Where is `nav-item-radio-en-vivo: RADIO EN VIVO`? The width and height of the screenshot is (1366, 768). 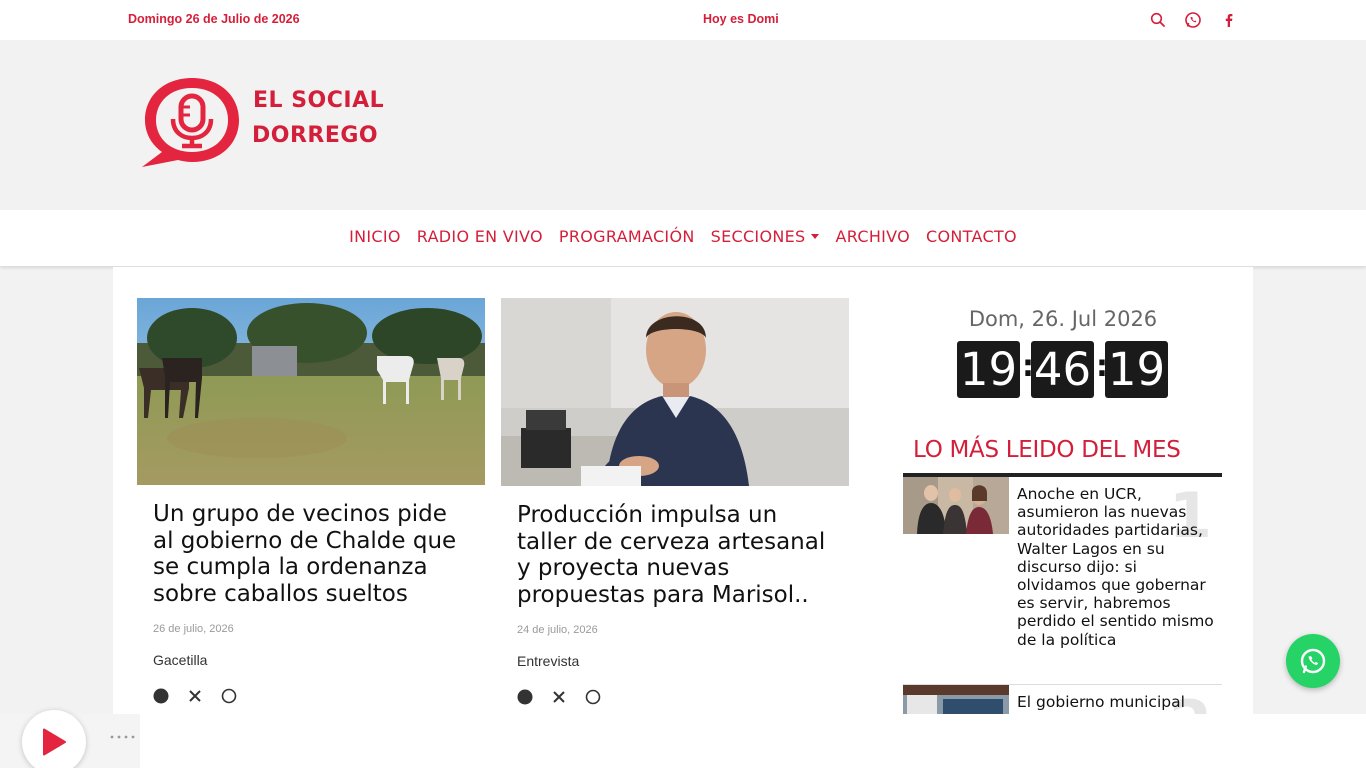 nav-item-radio-en-vivo: RADIO EN VIVO is located at coordinates (480, 236).